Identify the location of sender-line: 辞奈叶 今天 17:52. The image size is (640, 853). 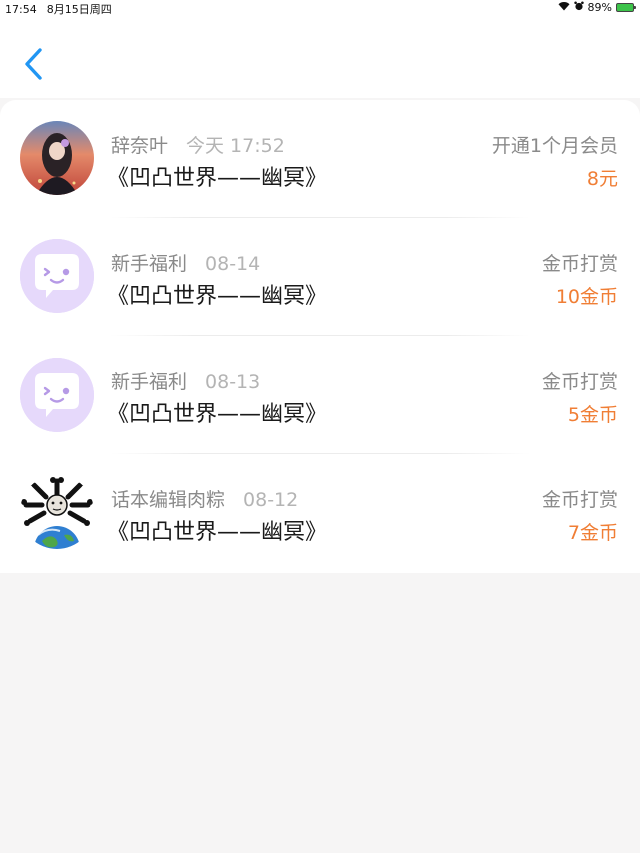
(198, 144).